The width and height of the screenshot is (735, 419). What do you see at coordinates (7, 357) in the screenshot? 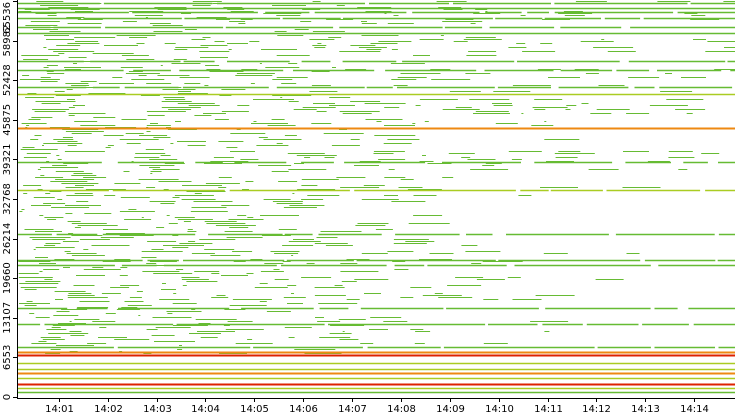
I see `y-tick-label: 6553` at bounding box center [7, 357].